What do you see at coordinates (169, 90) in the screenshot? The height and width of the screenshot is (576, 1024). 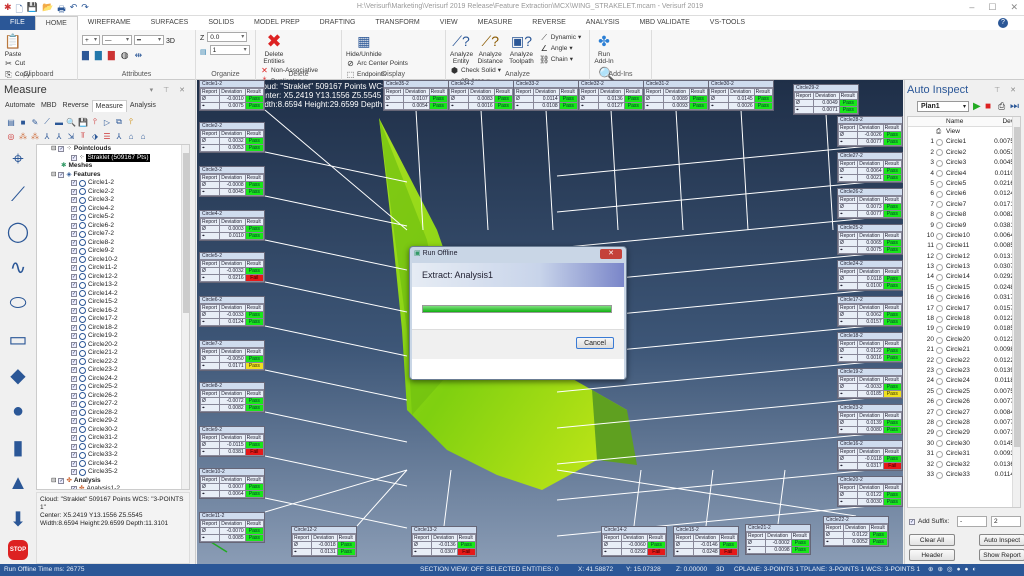 I see `panel-controls: ▾ ⊤ ✕` at bounding box center [169, 90].